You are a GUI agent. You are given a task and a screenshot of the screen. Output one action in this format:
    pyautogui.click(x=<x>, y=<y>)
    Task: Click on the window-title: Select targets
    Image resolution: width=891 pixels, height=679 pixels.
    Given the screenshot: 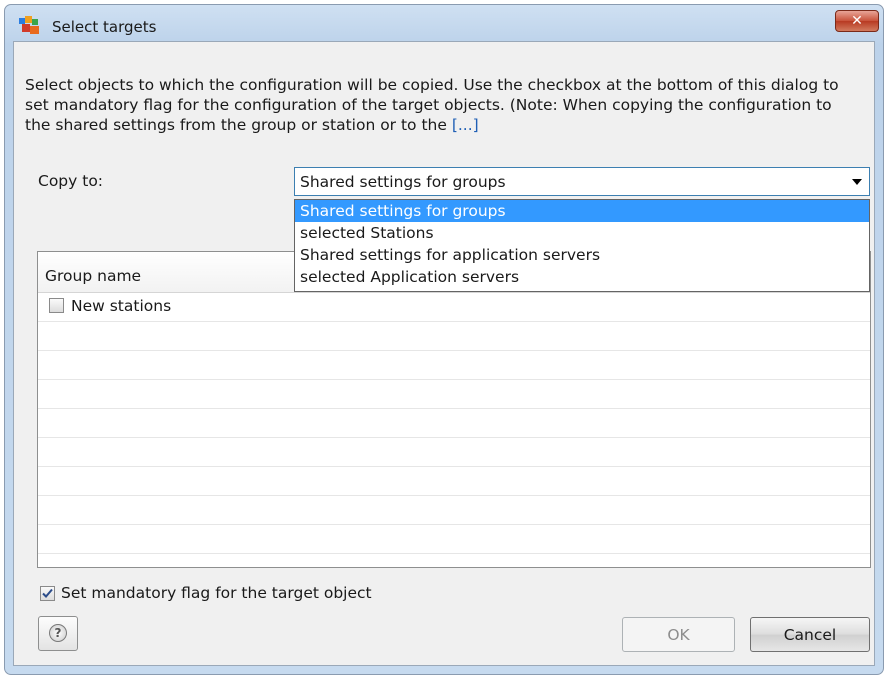 What is the action you would take?
    pyautogui.click(x=104, y=27)
    